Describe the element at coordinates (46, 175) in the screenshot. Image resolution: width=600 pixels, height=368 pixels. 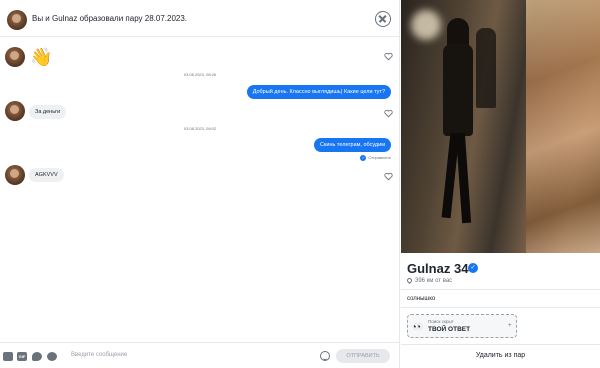
I see `incoming-message: AGKVVV` at that location.